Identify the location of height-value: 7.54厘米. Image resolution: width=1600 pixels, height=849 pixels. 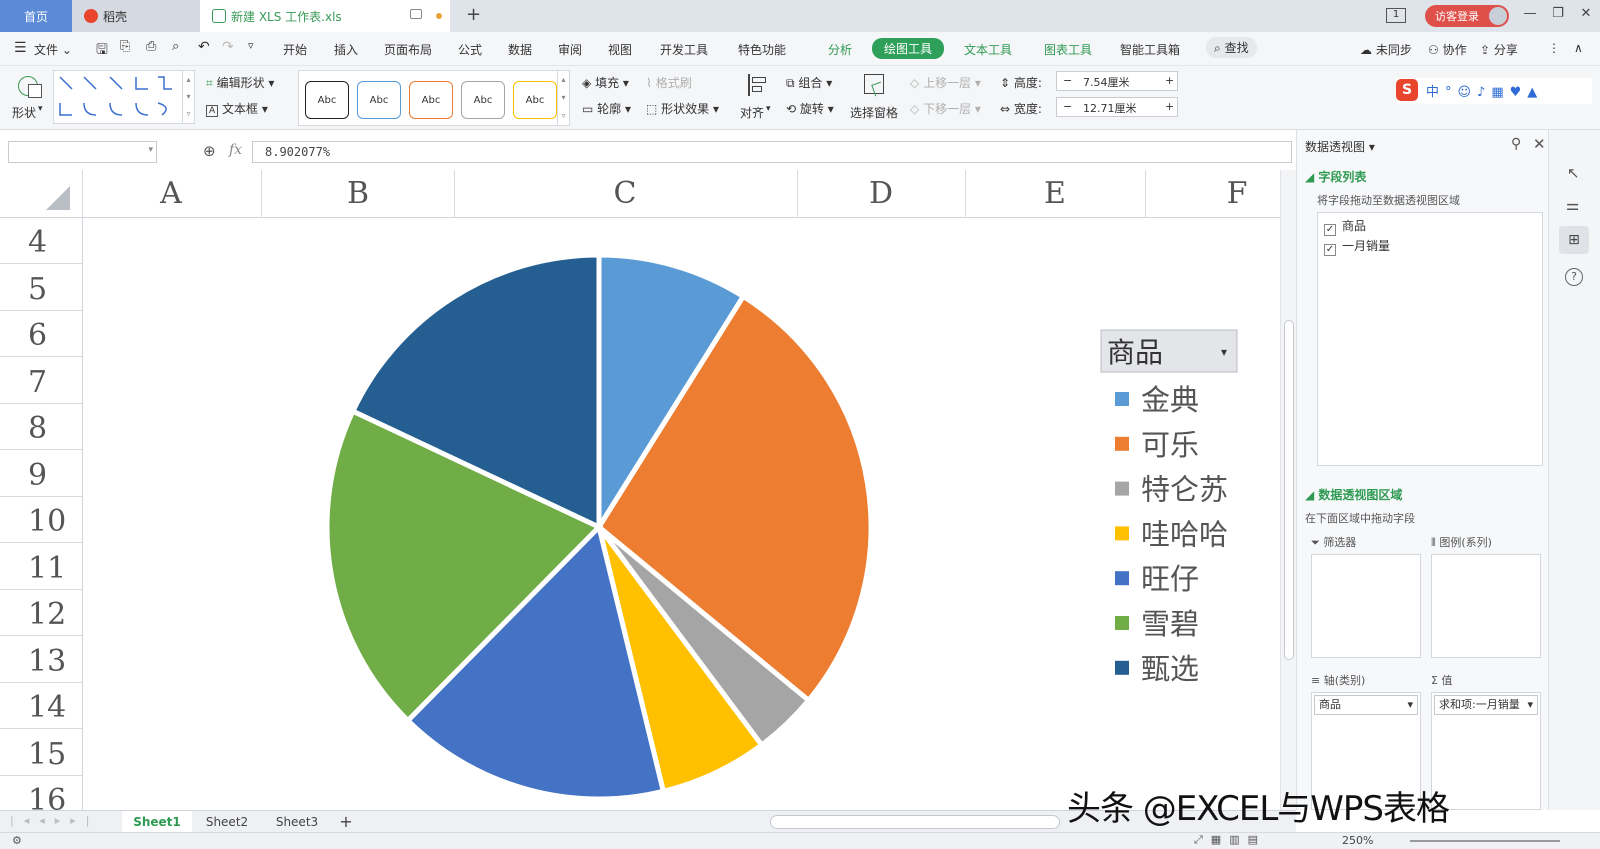
(1106, 82).